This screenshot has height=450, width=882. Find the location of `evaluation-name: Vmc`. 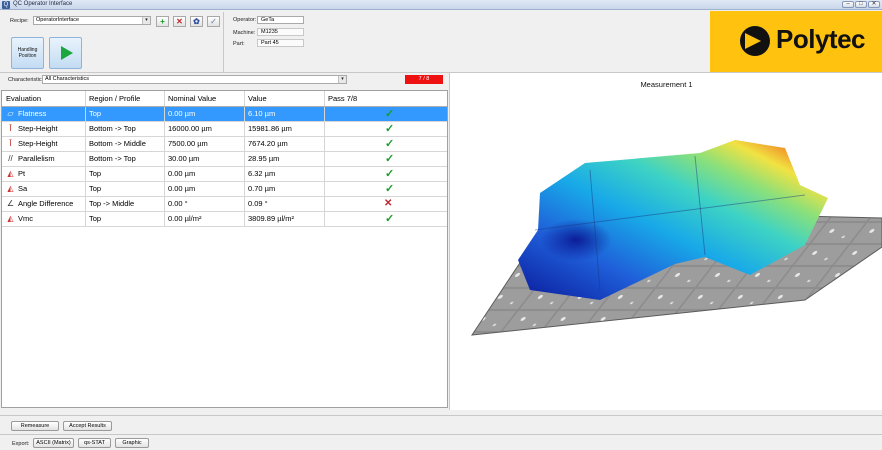

evaluation-name: Vmc is located at coordinates (25, 218).